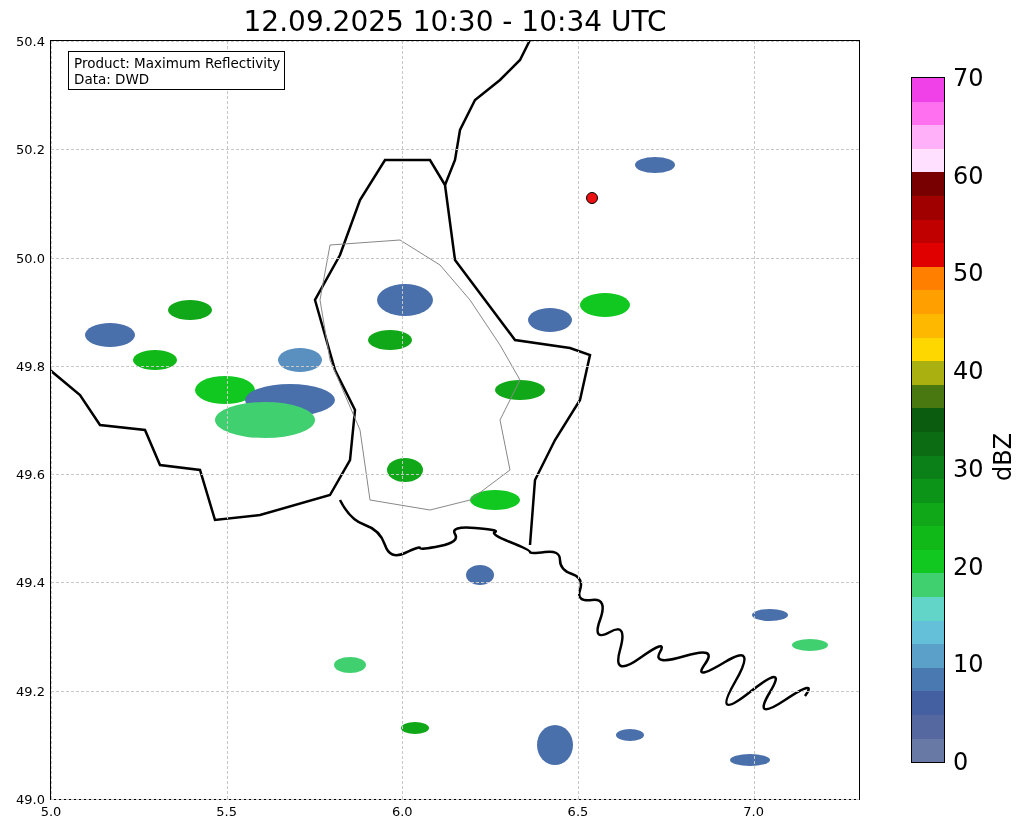 The width and height of the screenshot is (1023, 834). Describe the element at coordinates (226, 811) in the screenshot. I see `x-tick-label: 5.5` at that location.